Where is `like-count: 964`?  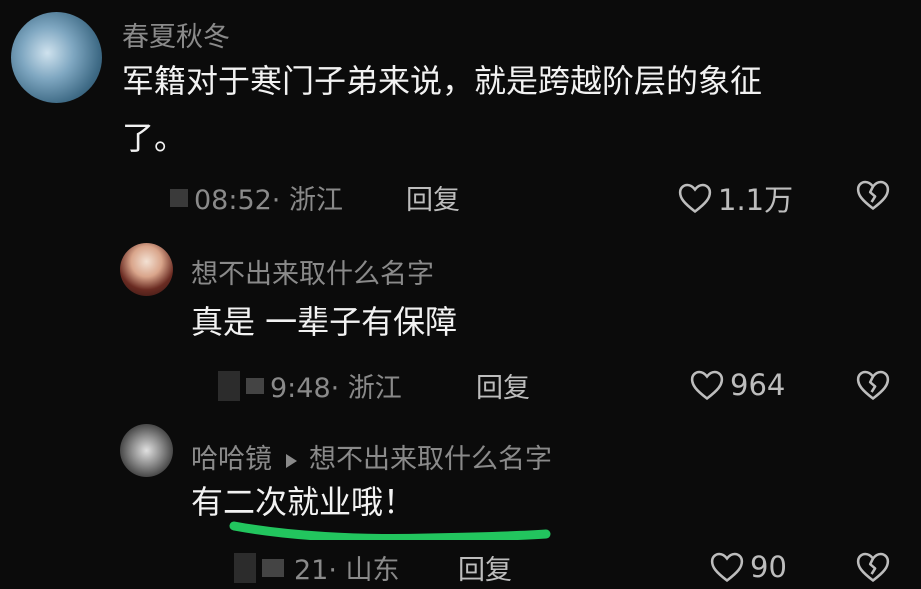 like-count: 964 is located at coordinates (758, 385).